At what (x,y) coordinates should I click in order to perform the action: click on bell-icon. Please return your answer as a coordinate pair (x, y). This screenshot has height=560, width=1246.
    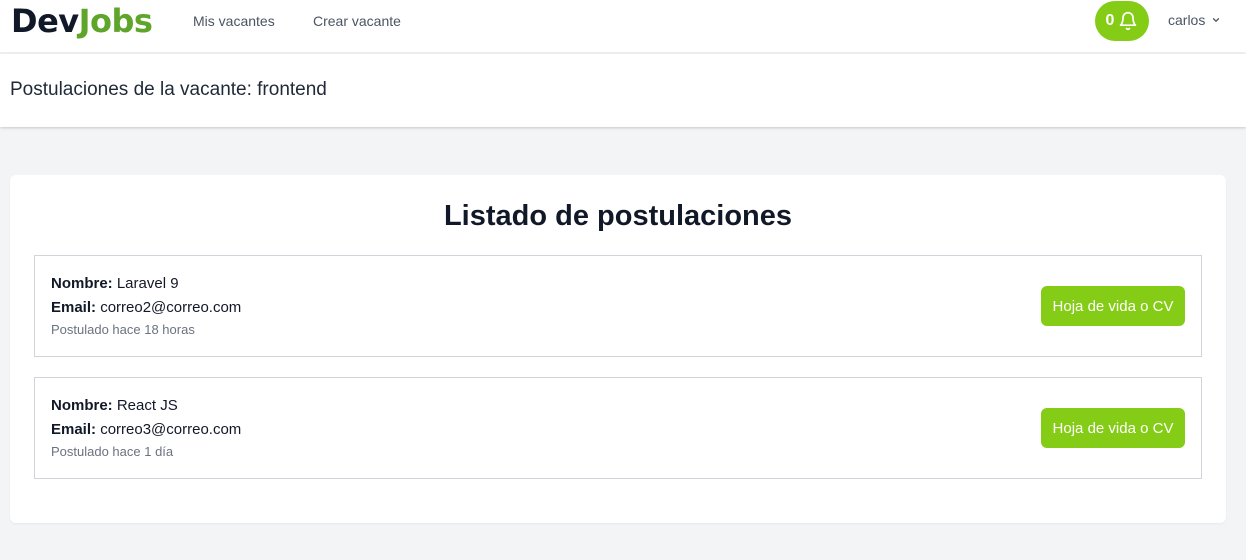
    Looking at the image, I should click on (1128, 21).